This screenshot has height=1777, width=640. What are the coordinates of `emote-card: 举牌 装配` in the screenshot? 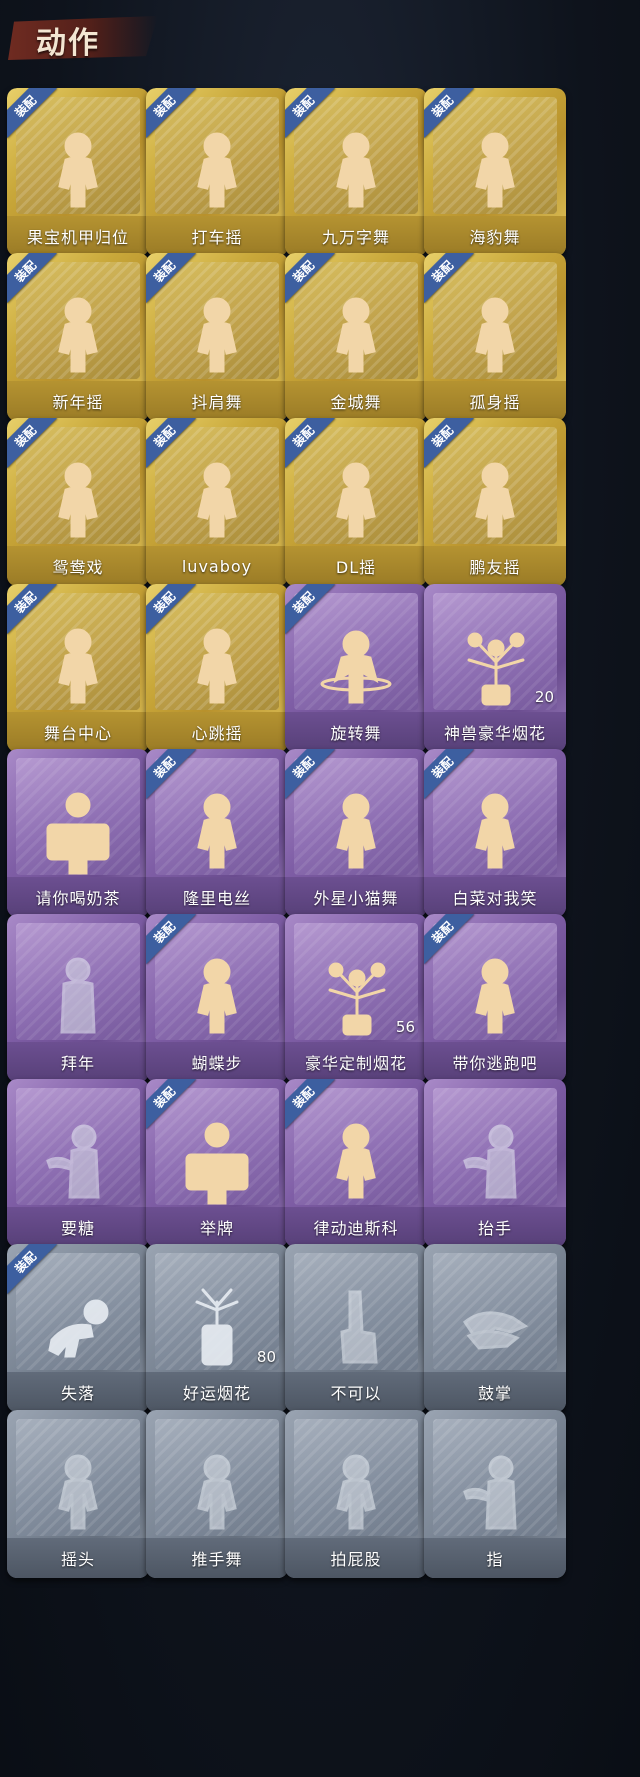 It's located at (217, 1163).